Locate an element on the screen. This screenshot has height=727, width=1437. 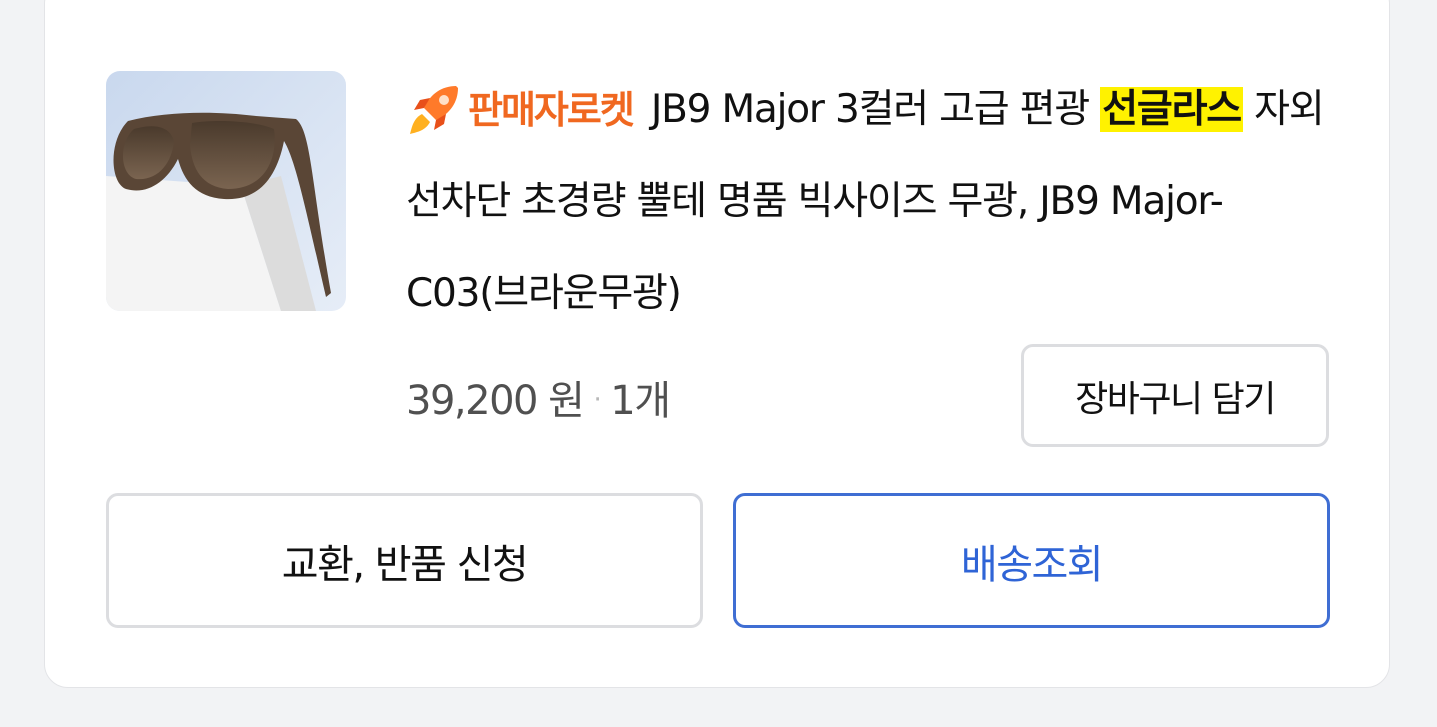
price-quantity: 39,200 원 · 1개 is located at coordinates (538, 397).